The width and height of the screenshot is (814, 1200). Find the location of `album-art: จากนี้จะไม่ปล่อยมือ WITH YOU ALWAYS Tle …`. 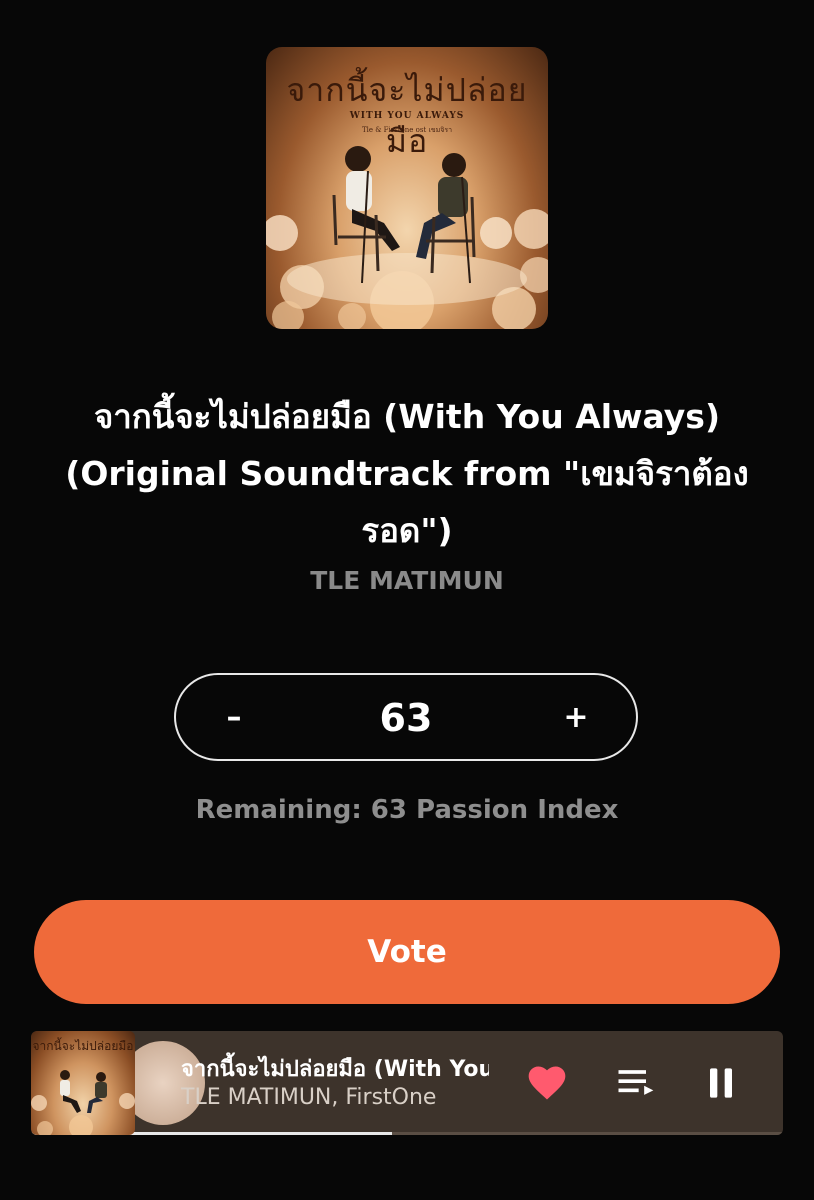

album-art: จากนี้จะไม่ปล่อยมือ WITH YOU ALWAYS Tle … is located at coordinates (407, 188).